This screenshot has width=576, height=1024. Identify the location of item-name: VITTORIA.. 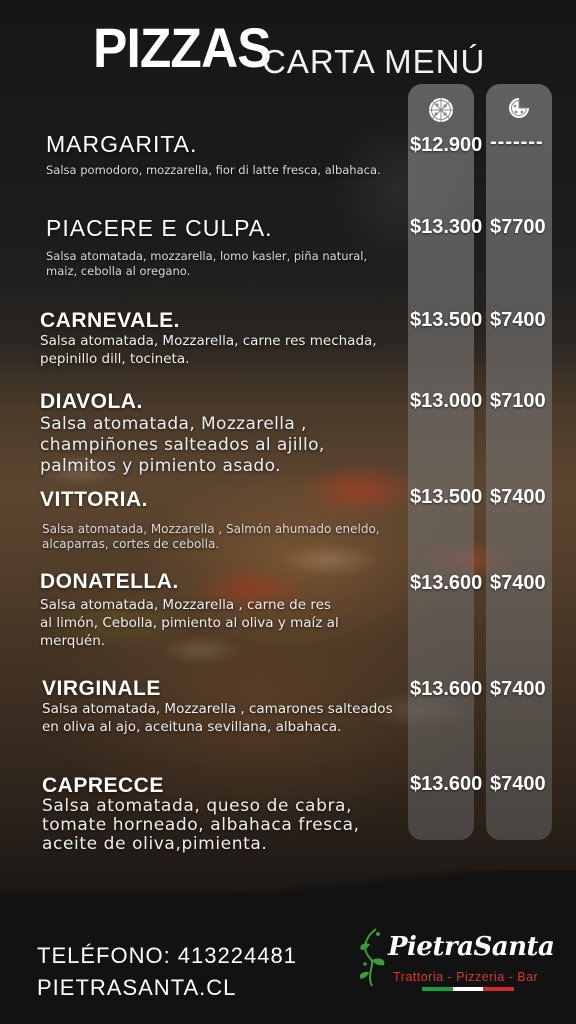
(94, 499).